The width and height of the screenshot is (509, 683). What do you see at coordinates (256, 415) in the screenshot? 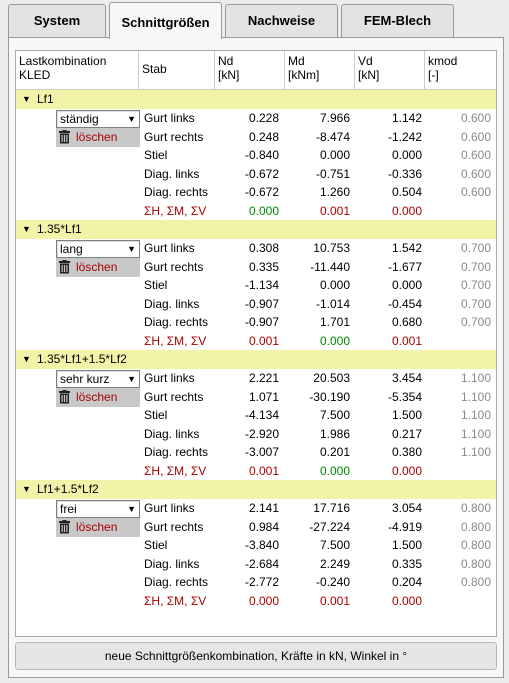
I see `table-row: Stiel -4.134 7.500 1.500 1.100` at bounding box center [256, 415].